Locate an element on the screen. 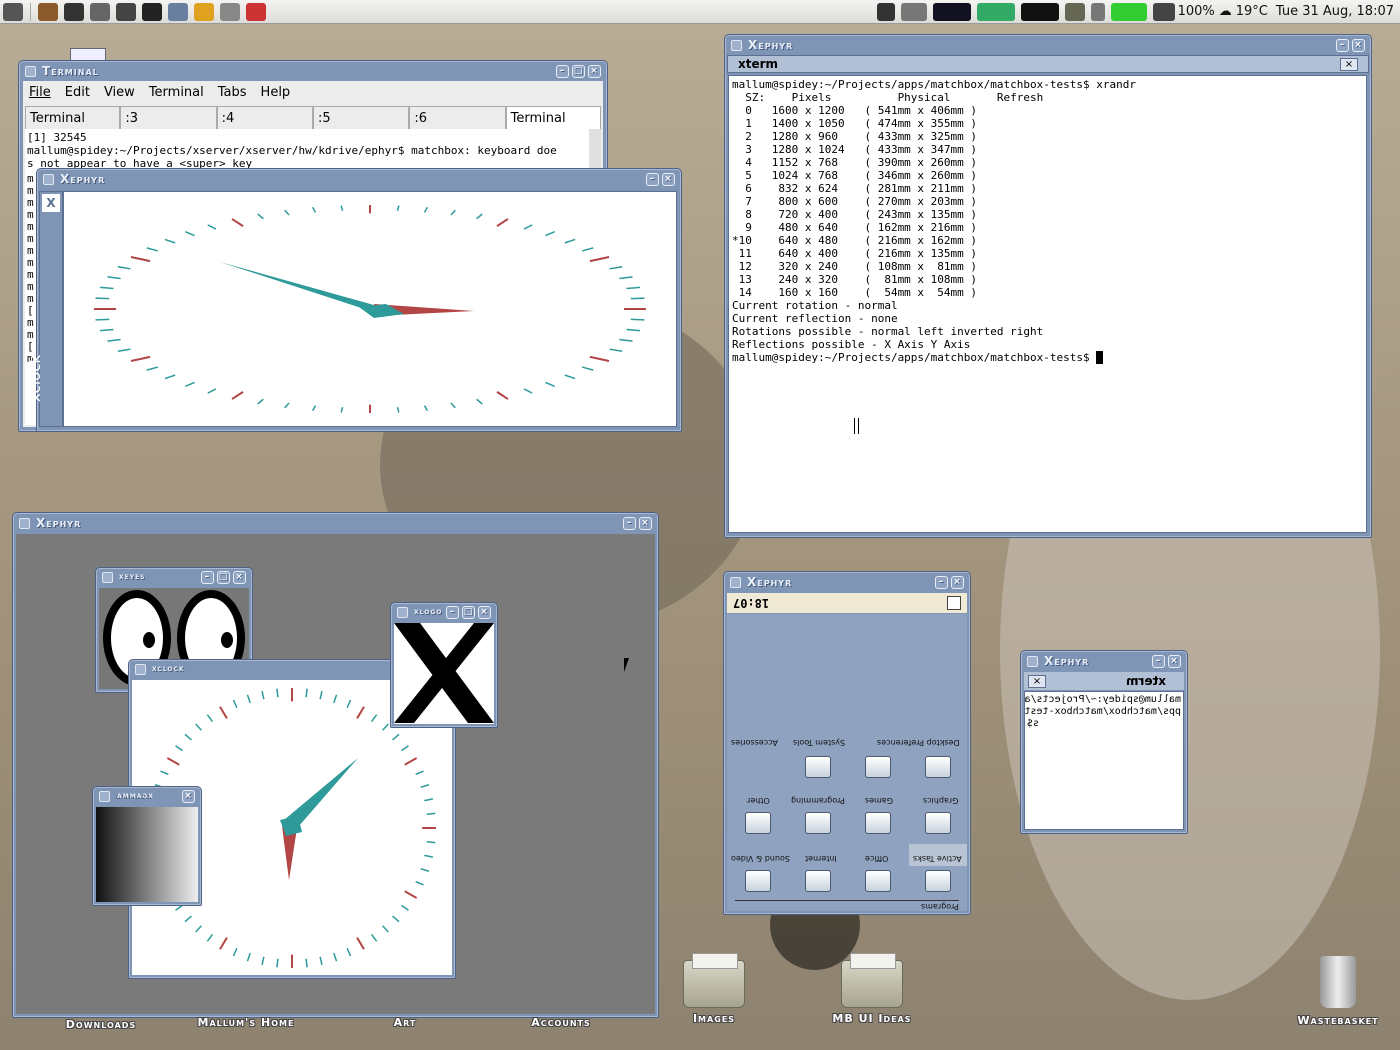  accessories-icon is located at coordinates (938, 767).